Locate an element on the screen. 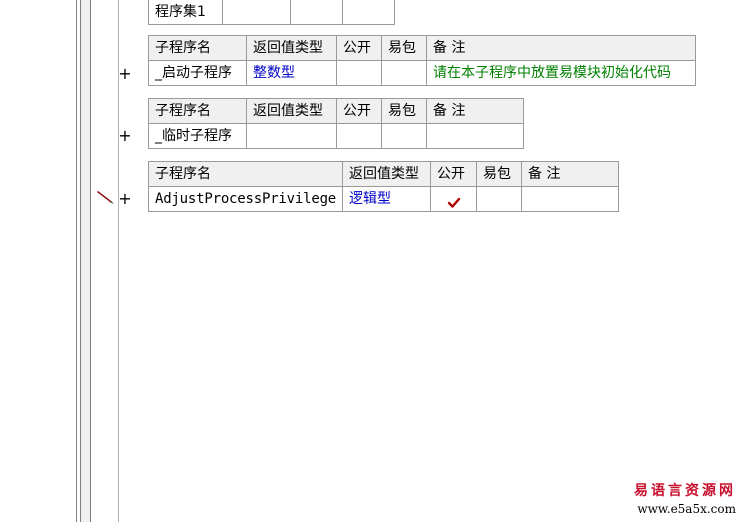  pencil-icon is located at coordinates (106, 197).